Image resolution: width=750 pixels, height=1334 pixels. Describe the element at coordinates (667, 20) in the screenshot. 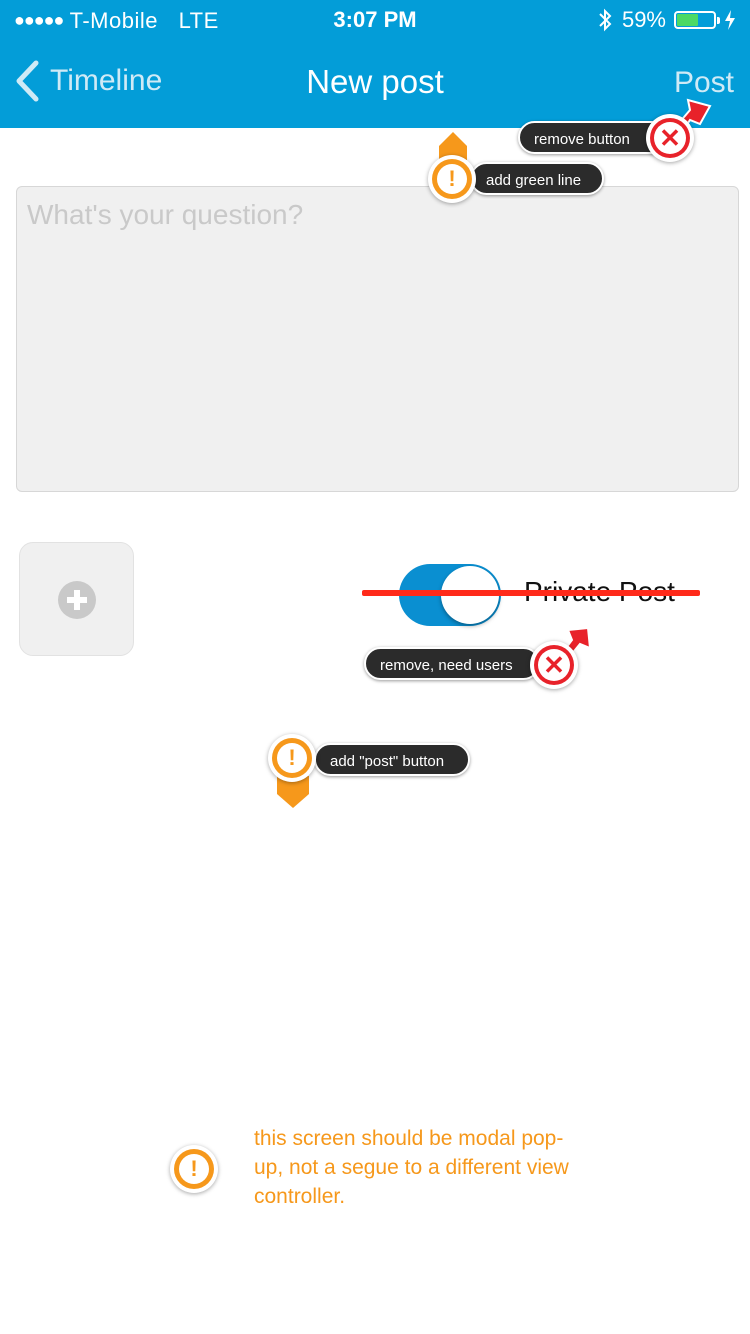

I see `status-right: 59%` at that location.